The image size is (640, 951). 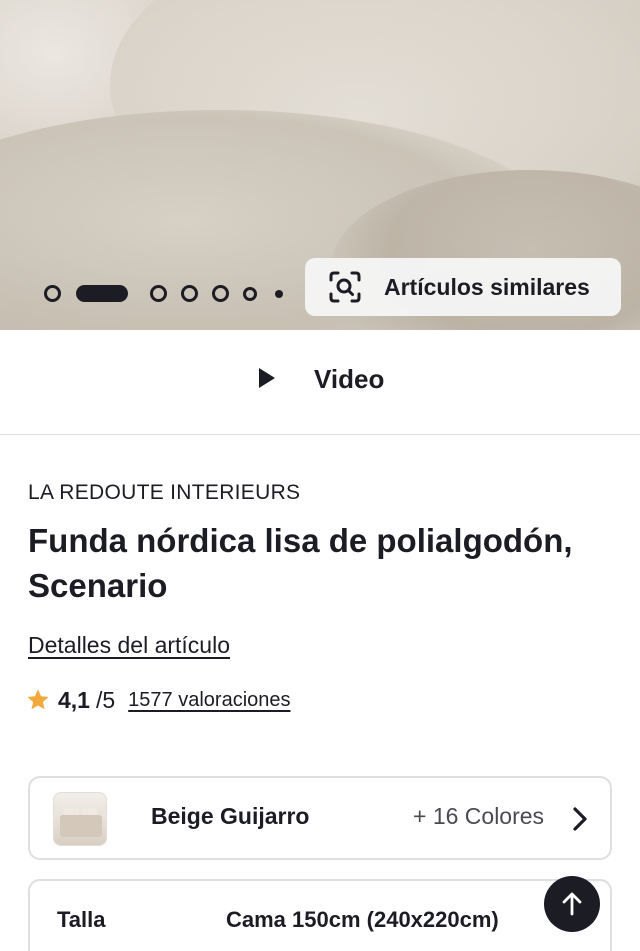 What do you see at coordinates (345, 287) in the screenshot?
I see `image-search-icon` at bounding box center [345, 287].